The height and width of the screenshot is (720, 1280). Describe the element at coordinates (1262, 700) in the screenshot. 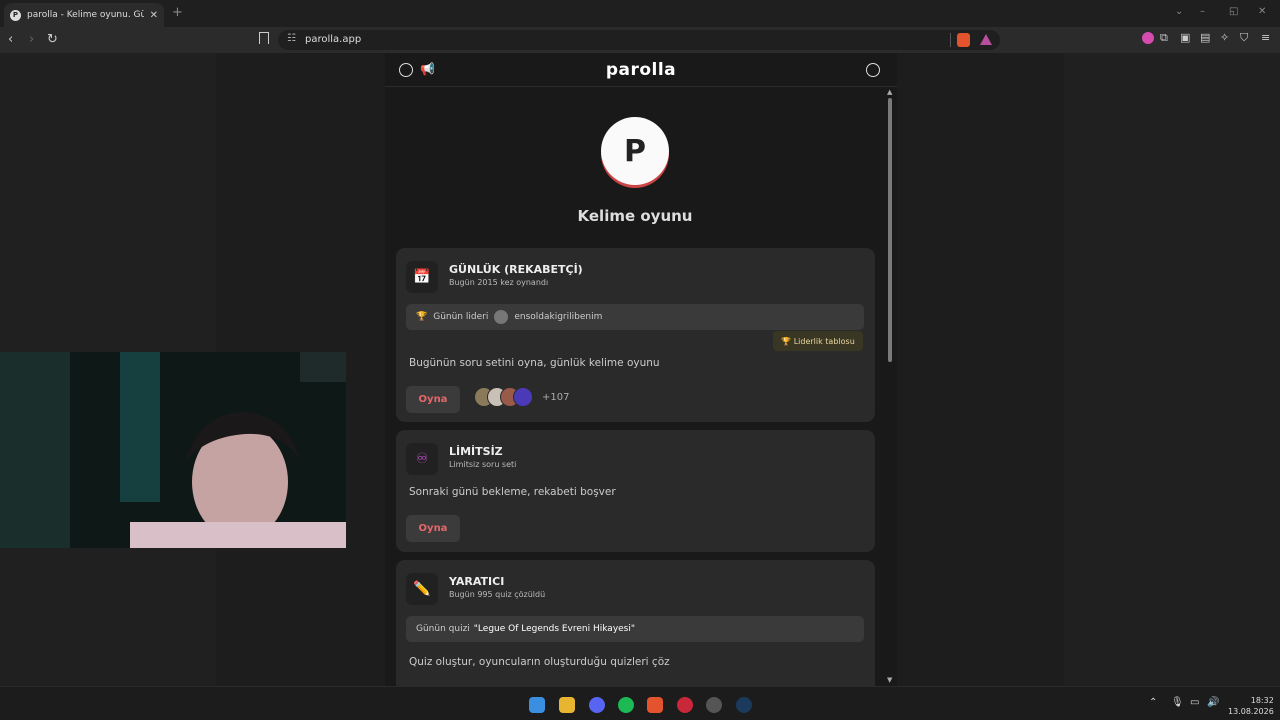

I see `clock-time: 18:32` at that location.